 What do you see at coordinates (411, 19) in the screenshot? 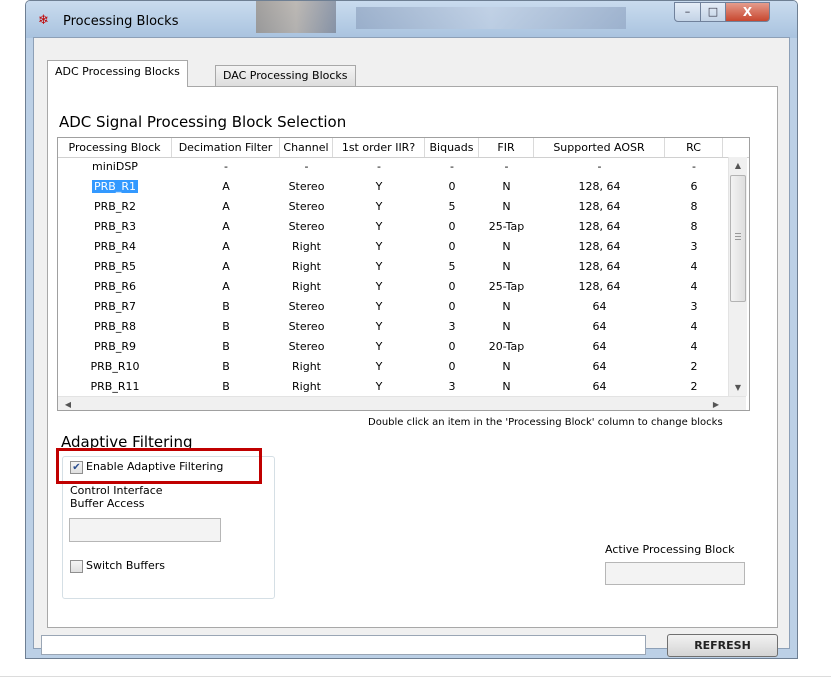
I see `title-bar: ❄ Processing Blocks – □ X` at bounding box center [411, 19].